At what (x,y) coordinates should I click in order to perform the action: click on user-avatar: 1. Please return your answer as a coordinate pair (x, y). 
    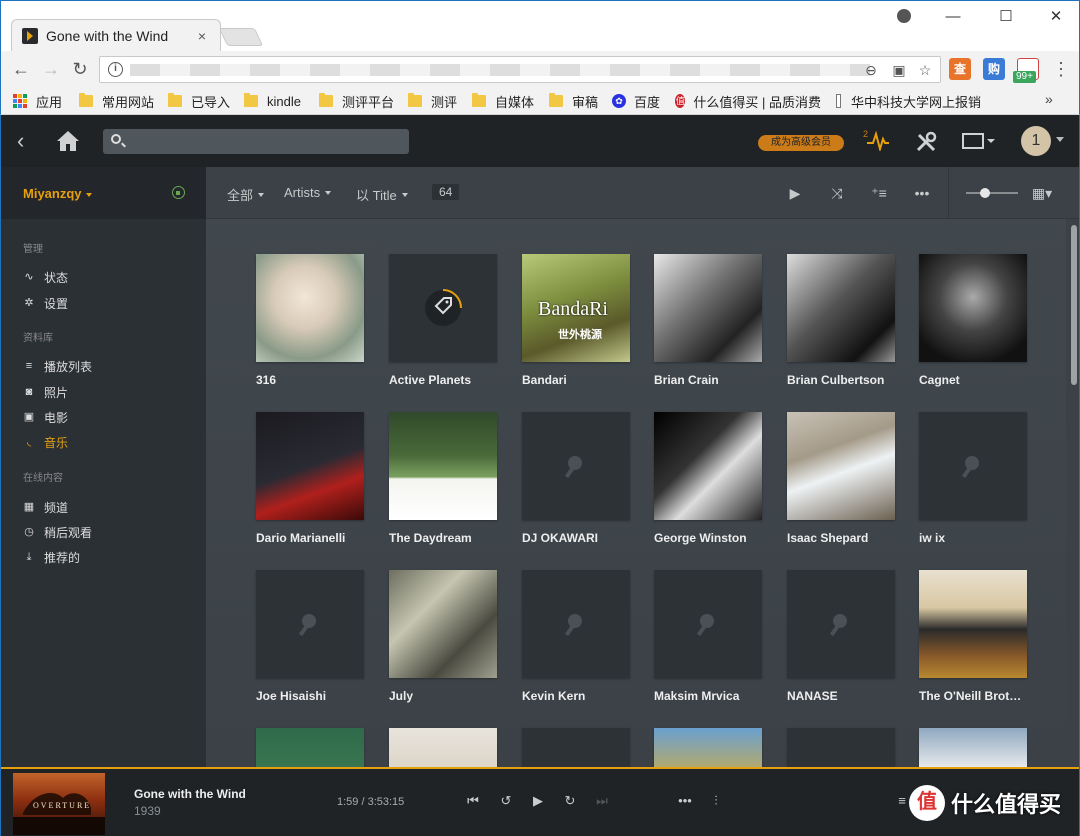
    Looking at the image, I should click on (1036, 141).